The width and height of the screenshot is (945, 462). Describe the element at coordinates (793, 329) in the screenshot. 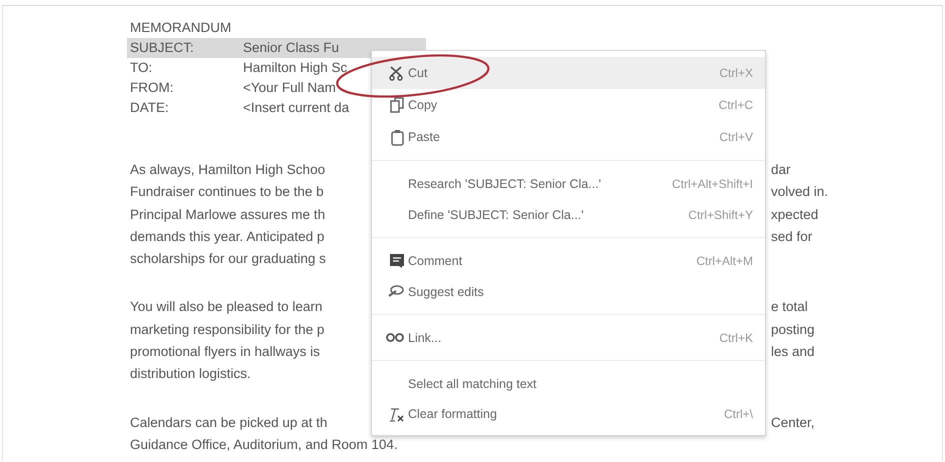

I see `paragraph-text: posting` at that location.